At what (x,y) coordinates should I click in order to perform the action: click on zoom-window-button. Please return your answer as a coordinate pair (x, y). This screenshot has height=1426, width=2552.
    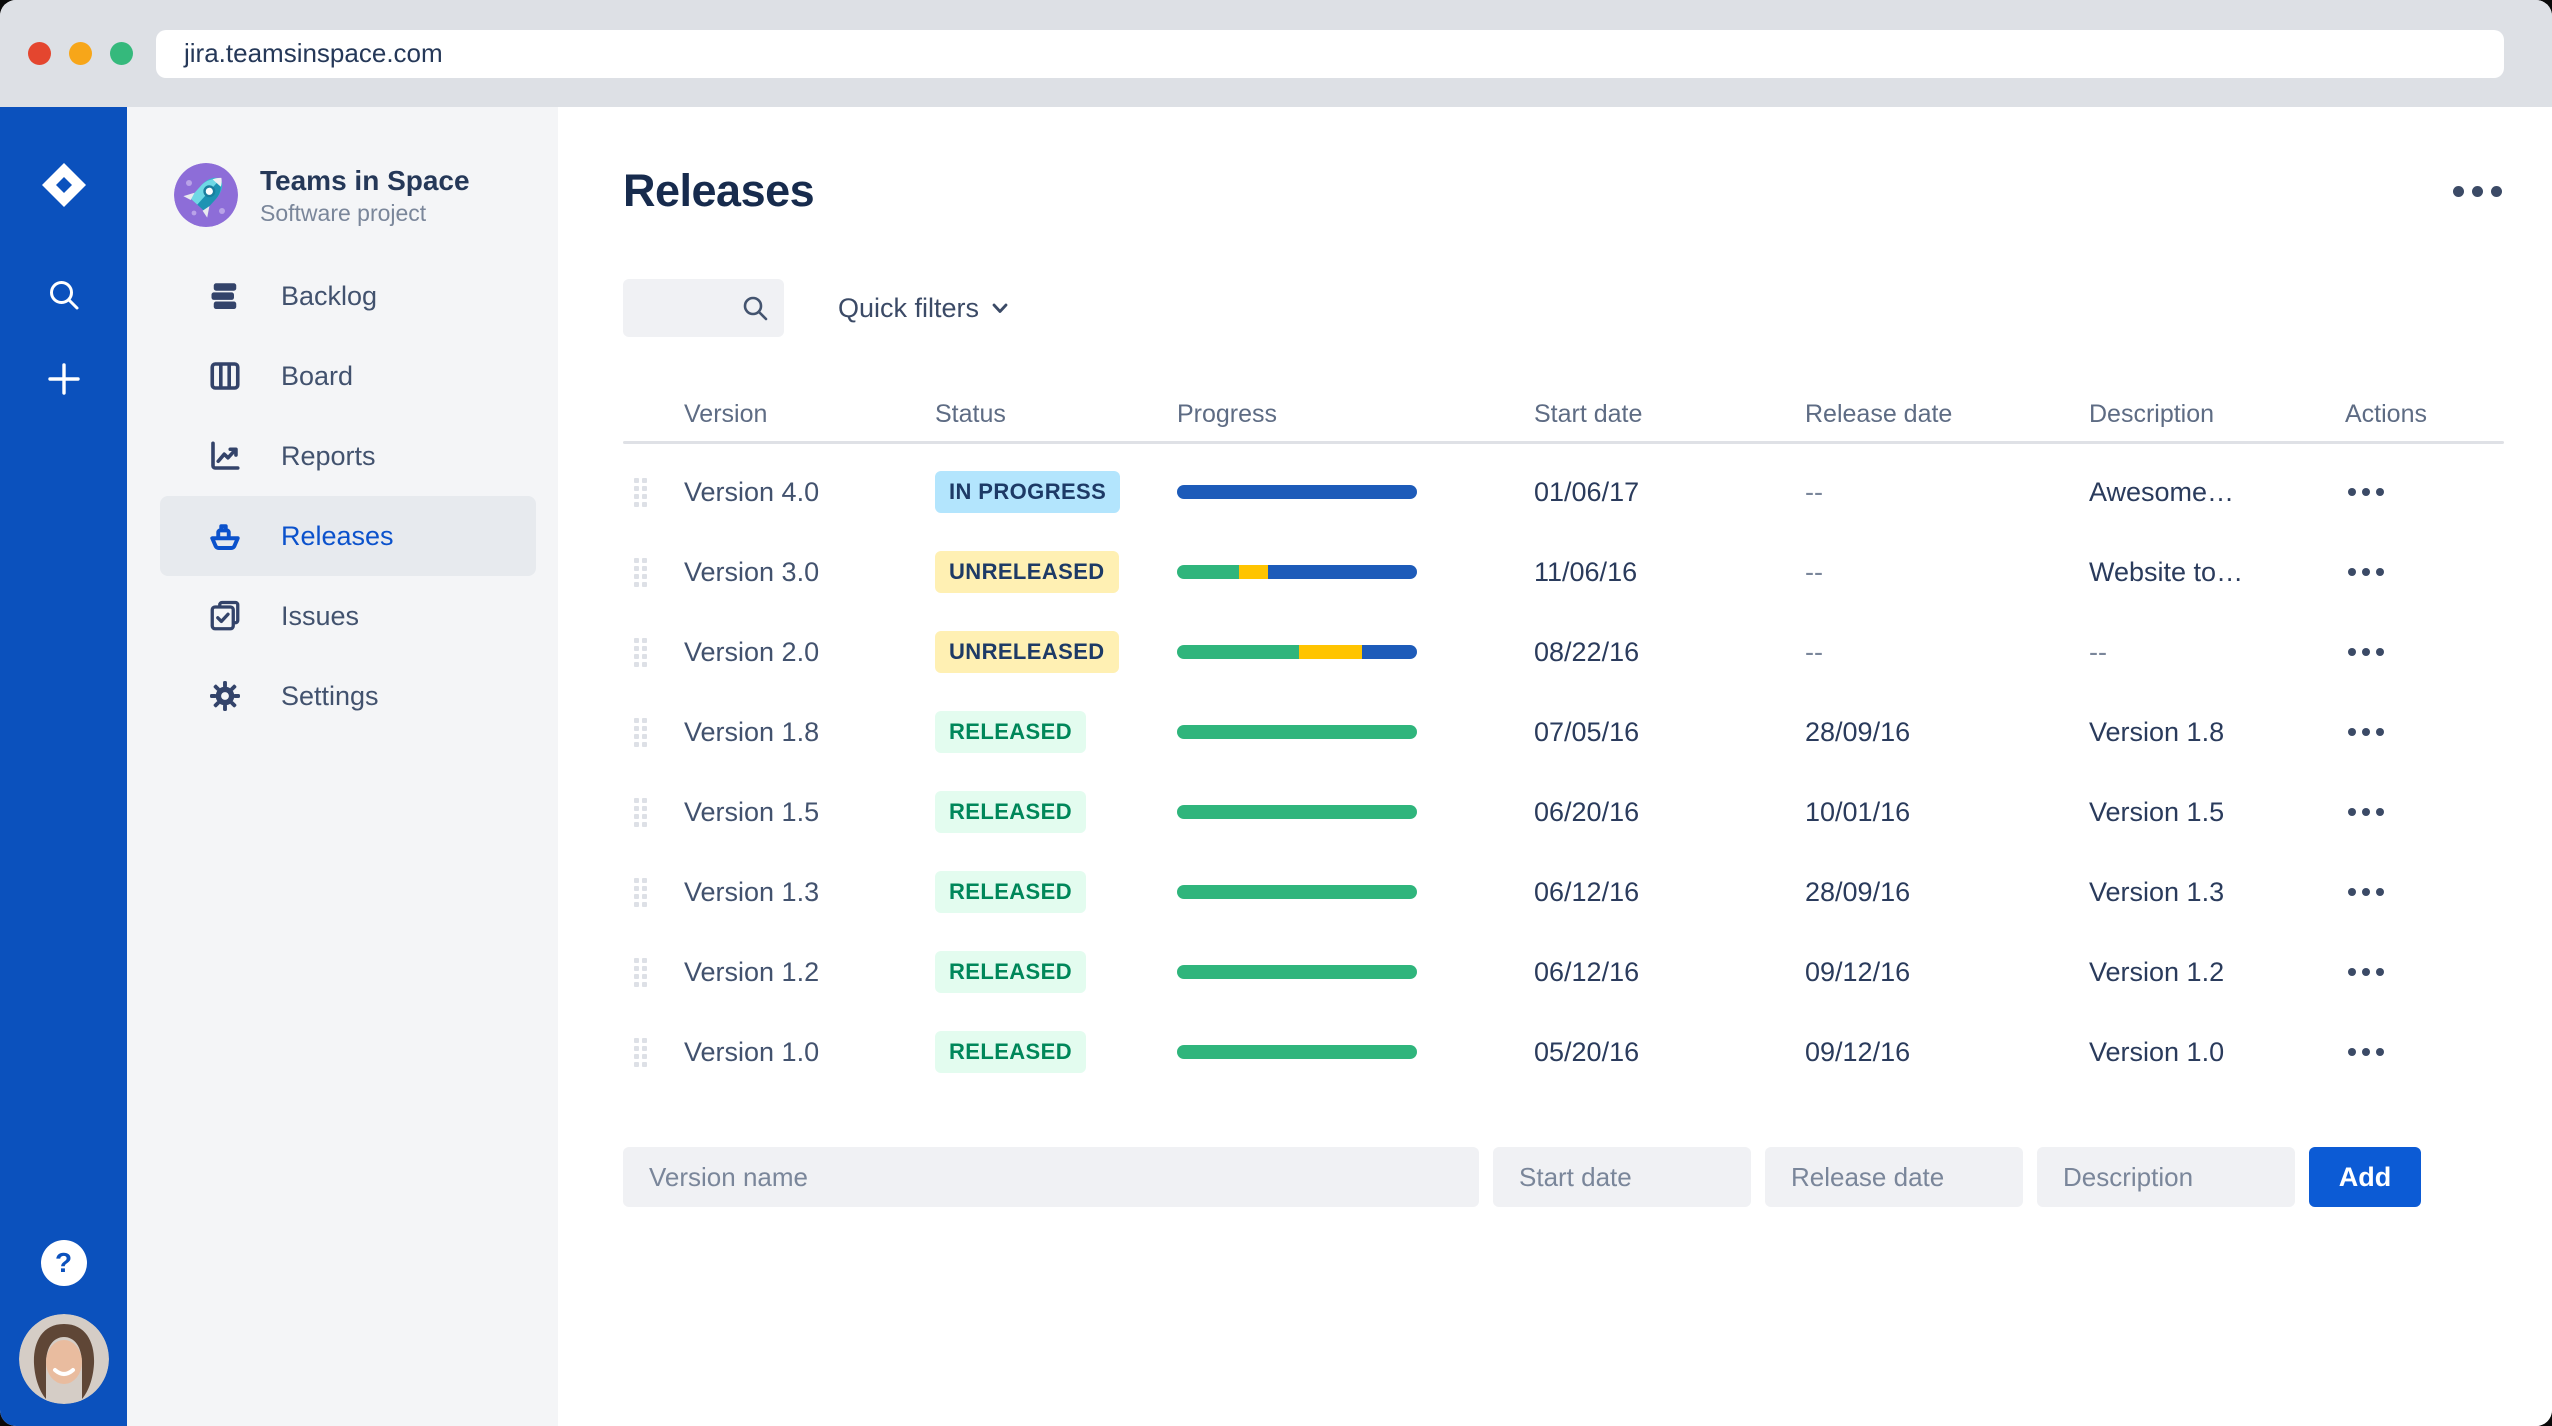
    Looking at the image, I should click on (121, 53).